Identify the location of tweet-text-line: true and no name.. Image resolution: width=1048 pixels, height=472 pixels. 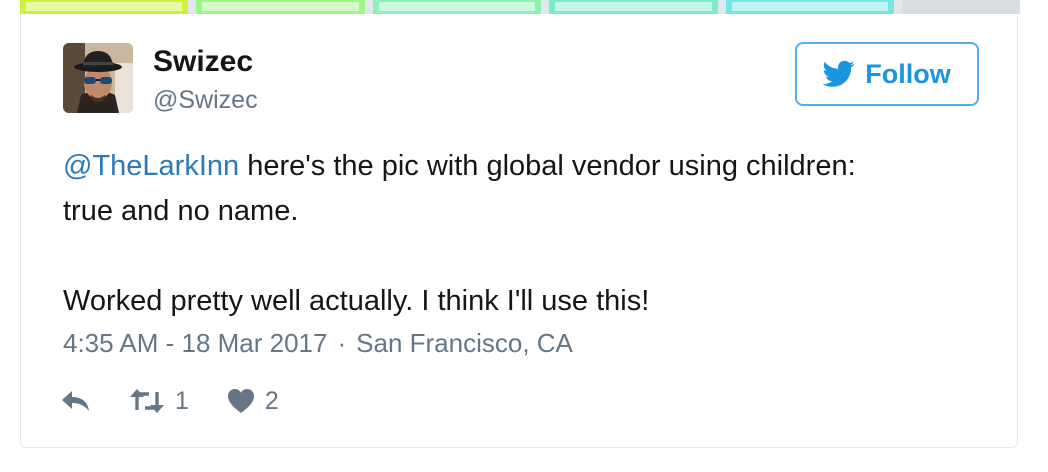
(181, 211).